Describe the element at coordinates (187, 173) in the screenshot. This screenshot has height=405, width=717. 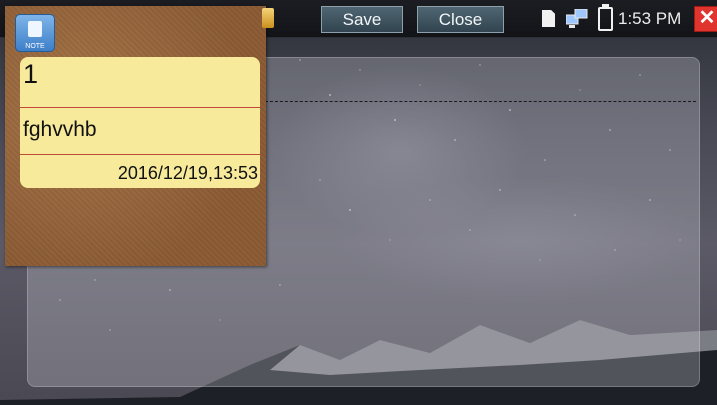
I see `note-timestamp: 2016/12/19,13:53` at that location.